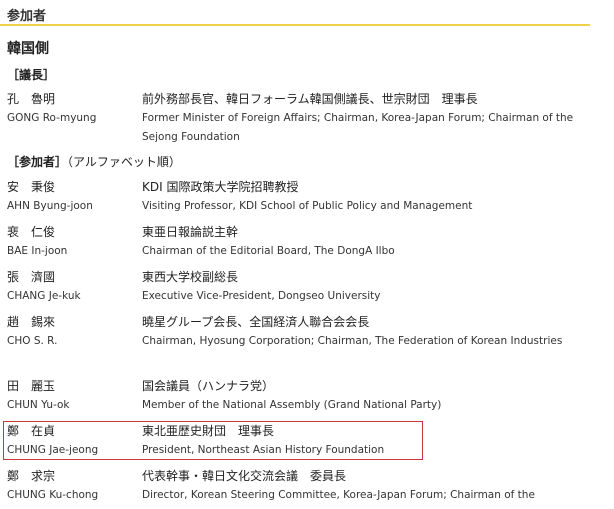  What do you see at coordinates (31, 187) in the screenshot?
I see `person-name-jp: 安 秉俊` at bounding box center [31, 187].